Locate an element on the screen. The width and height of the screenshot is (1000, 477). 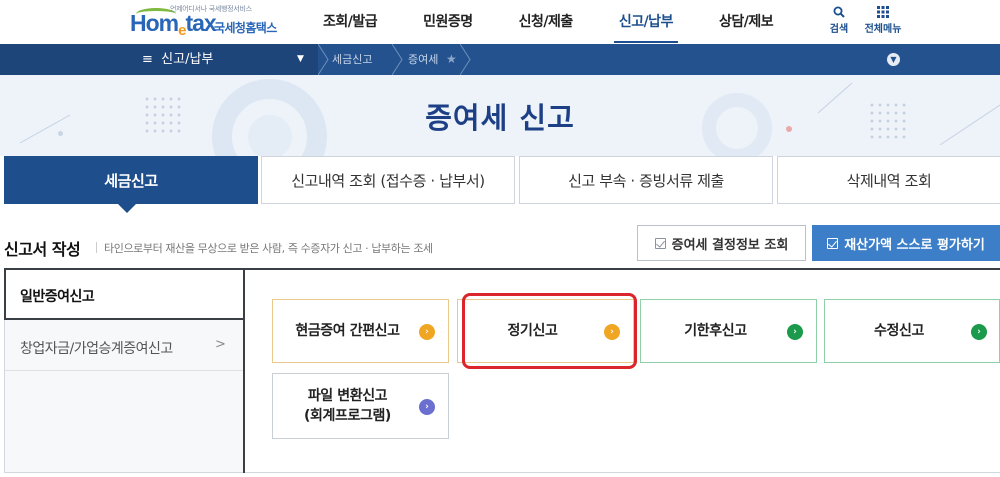
breadcrumb-item-gift-tax: 증여세 is located at coordinates (423, 59).